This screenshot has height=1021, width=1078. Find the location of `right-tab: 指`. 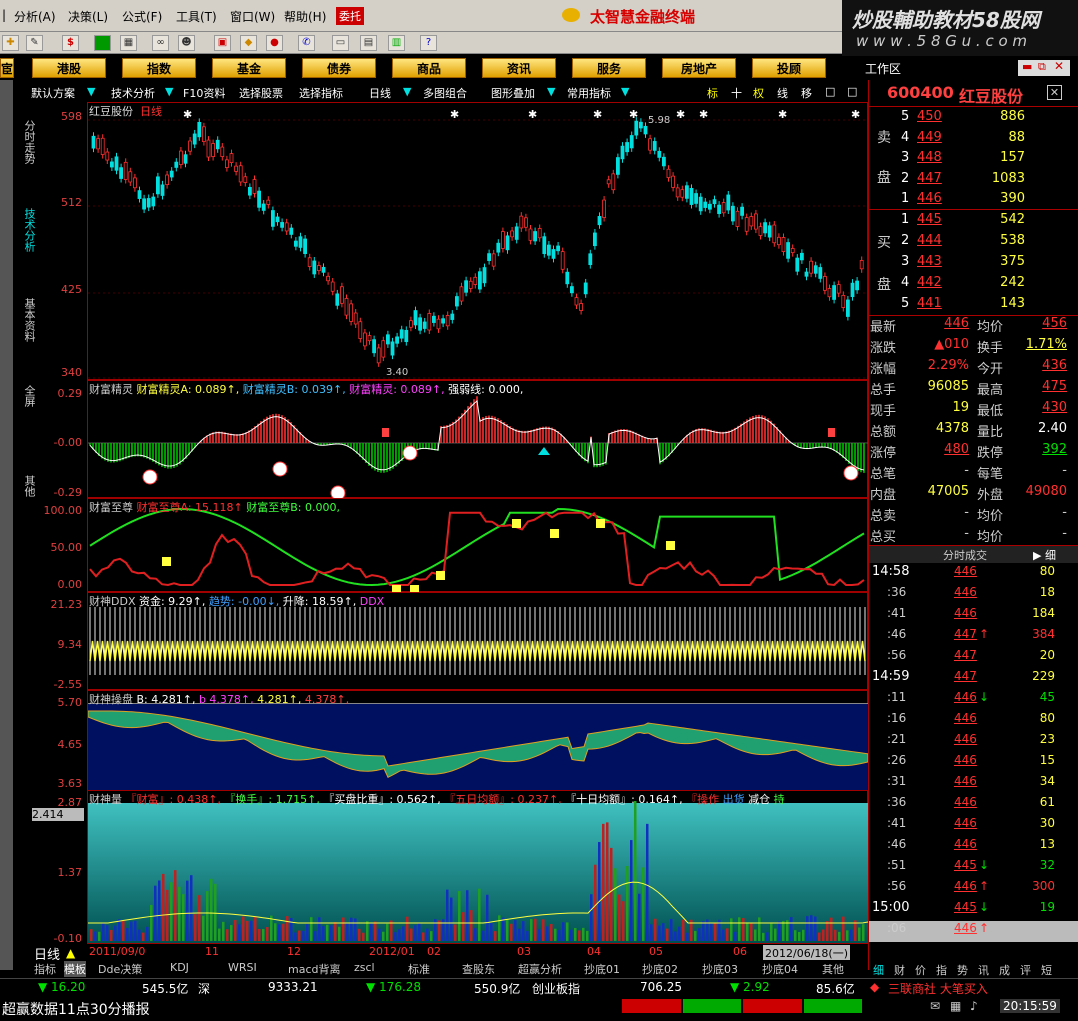

right-tab: 指 is located at coordinates (941, 970).